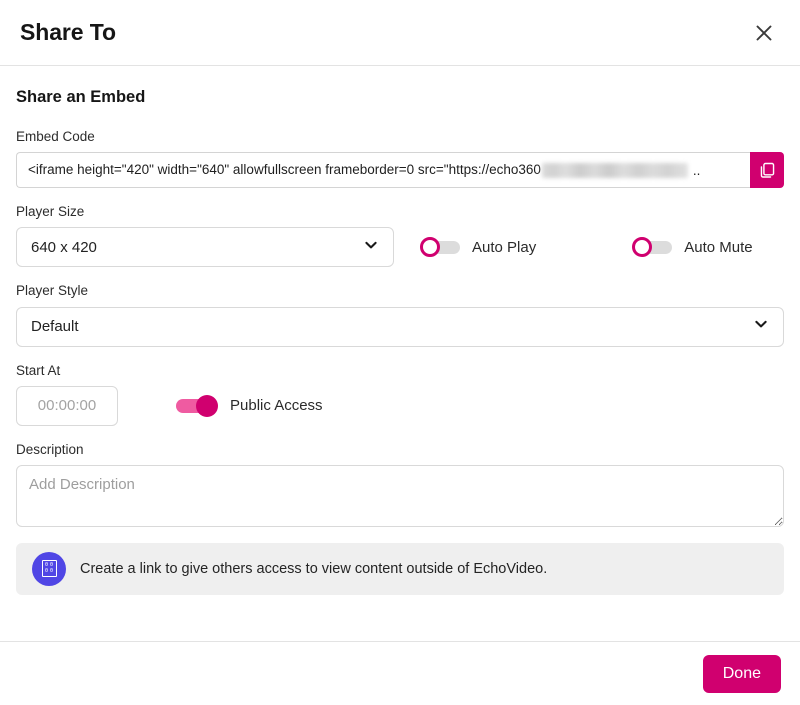  What do you see at coordinates (718, 247) in the screenshot?
I see `auto-mute-label: Auto Mute` at bounding box center [718, 247].